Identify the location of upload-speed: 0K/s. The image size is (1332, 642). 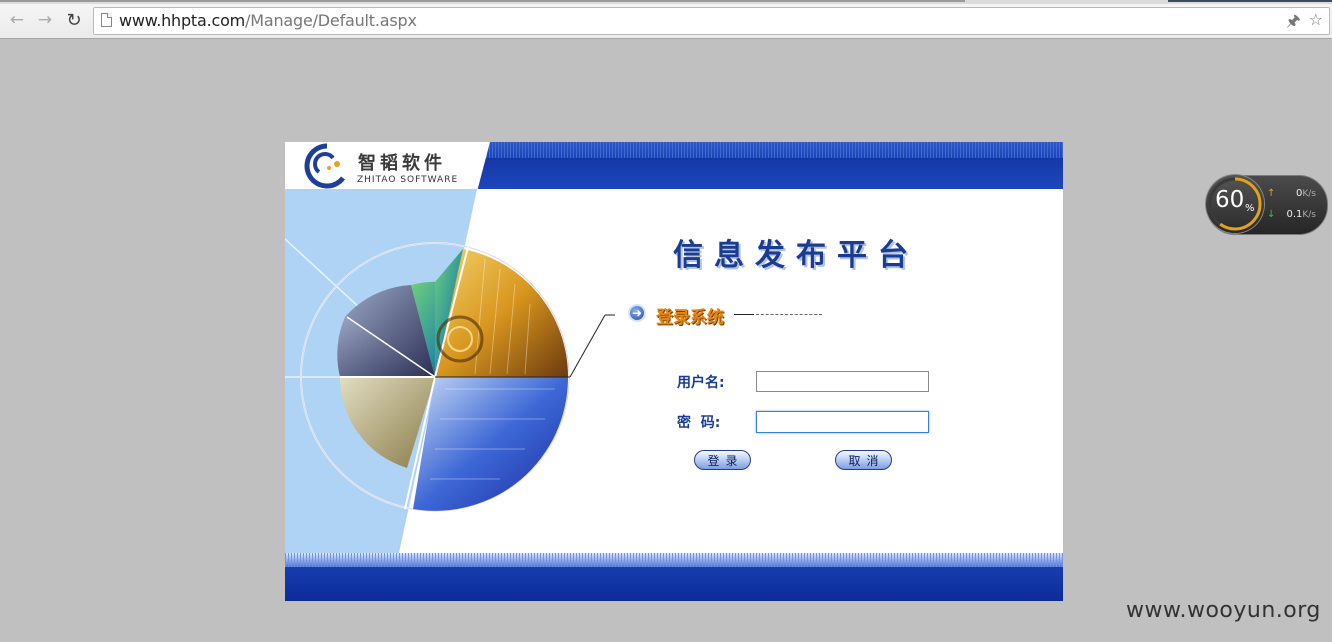
(1296, 193).